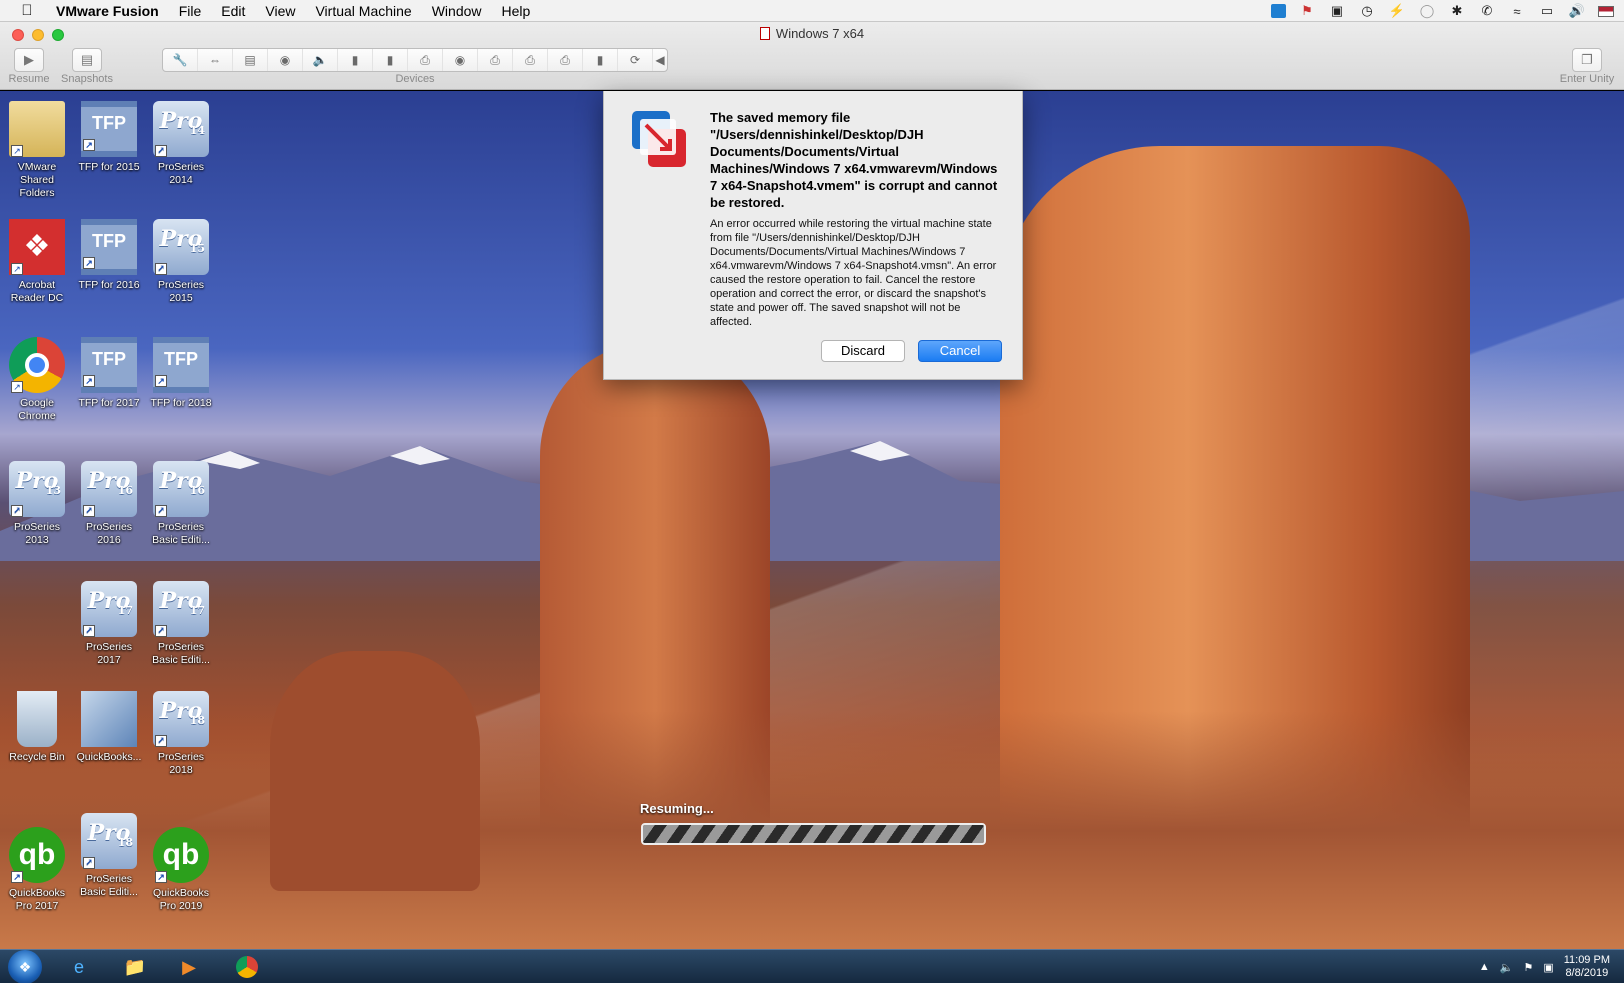 This screenshot has height=983, width=1624. Describe the element at coordinates (109, 533) in the screenshot. I see `desktop-icon-label: ProSeries 2016` at that location.